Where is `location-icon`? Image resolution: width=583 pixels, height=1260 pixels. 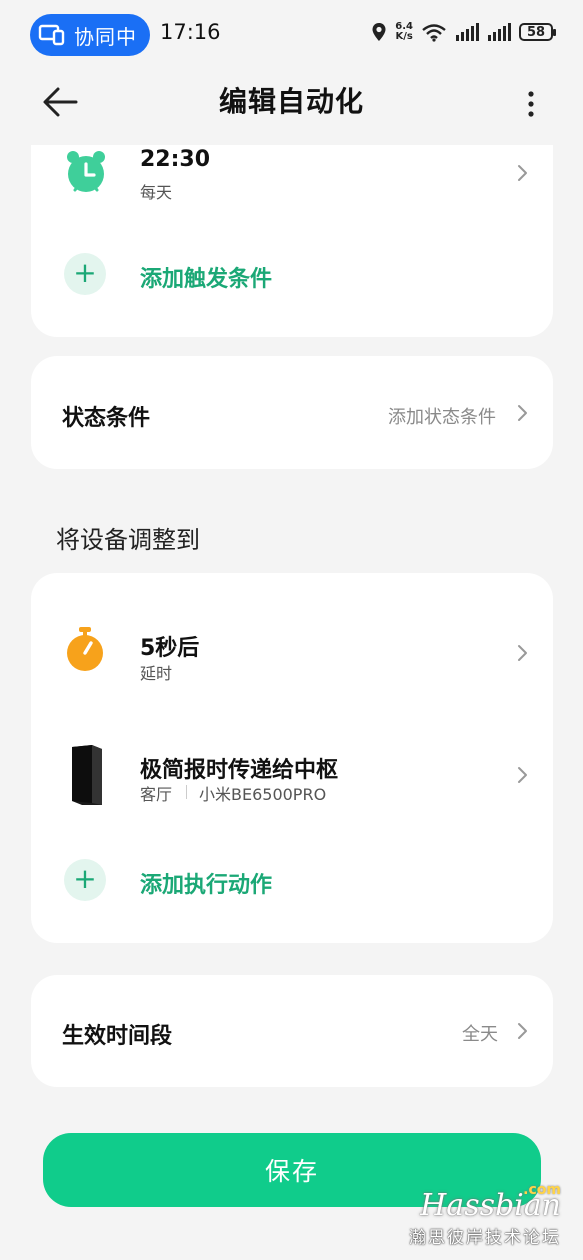
location-icon is located at coordinates (379, 32).